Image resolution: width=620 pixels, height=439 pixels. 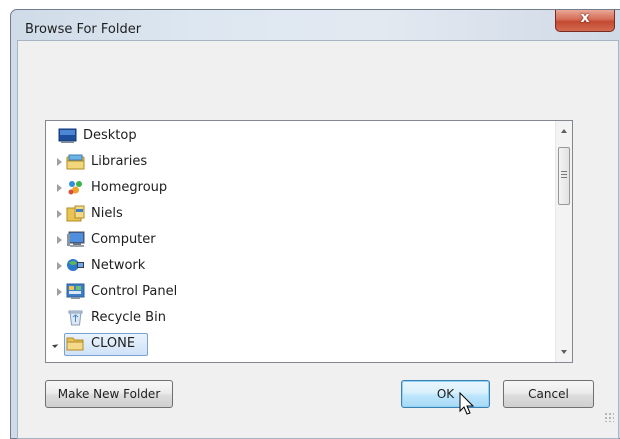 What do you see at coordinates (75, 291) in the screenshot?
I see `control-panel-icon` at bounding box center [75, 291].